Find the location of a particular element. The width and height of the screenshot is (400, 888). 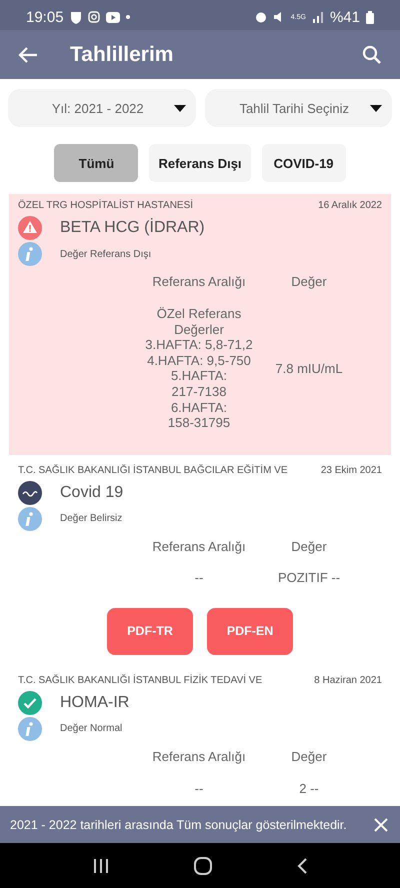

result-value: 2 -- is located at coordinates (309, 788).